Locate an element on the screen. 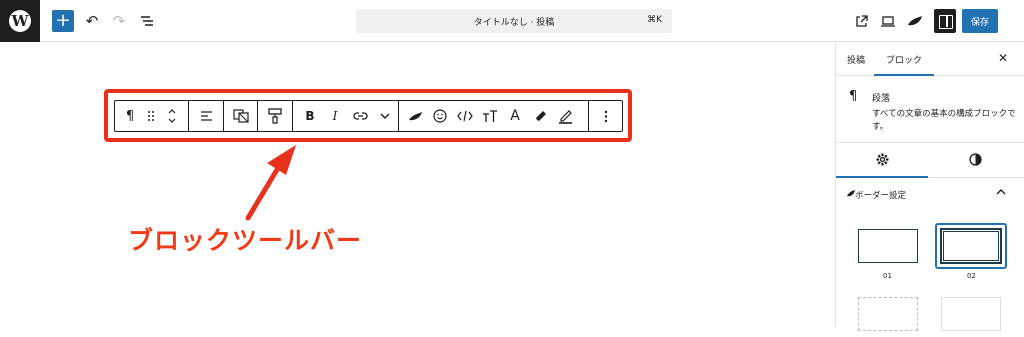 The height and width of the screenshot is (337, 1024). text-color-icon: A is located at coordinates (515, 116).